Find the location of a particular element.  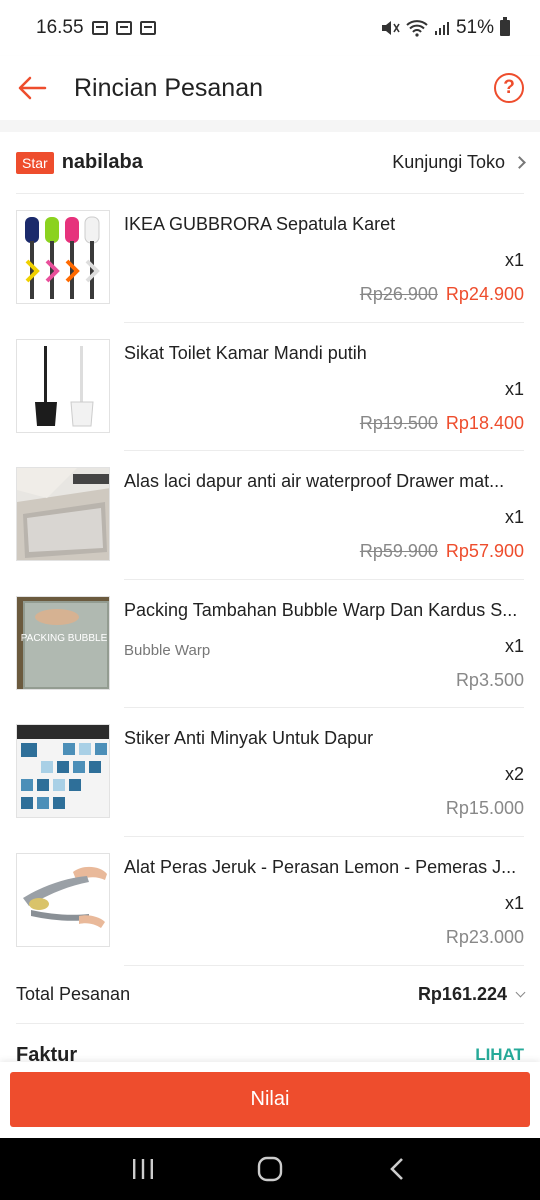

order-total-row: Total Pesanan Rp161.224 is located at coordinates (271, 995).